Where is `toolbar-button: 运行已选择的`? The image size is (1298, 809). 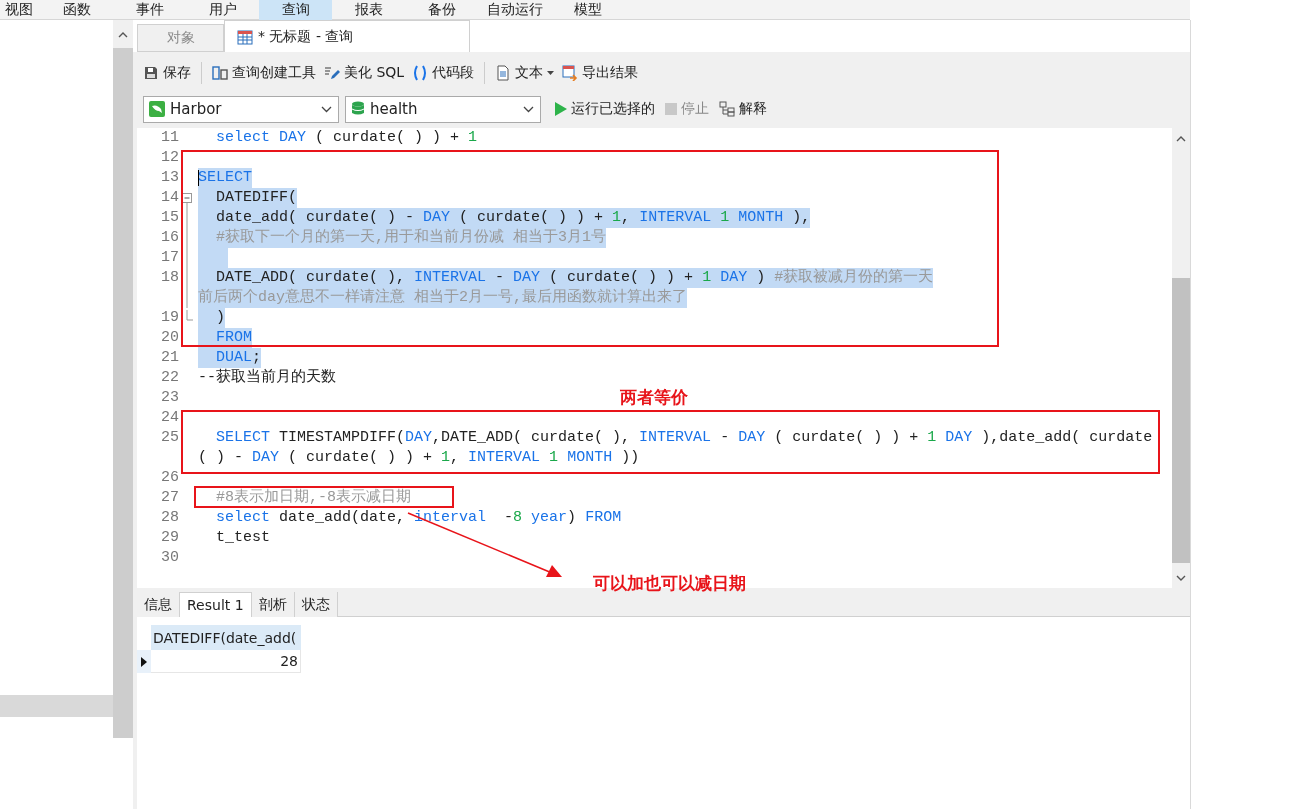 toolbar-button: 运行已选择的 is located at coordinates (605, 109).